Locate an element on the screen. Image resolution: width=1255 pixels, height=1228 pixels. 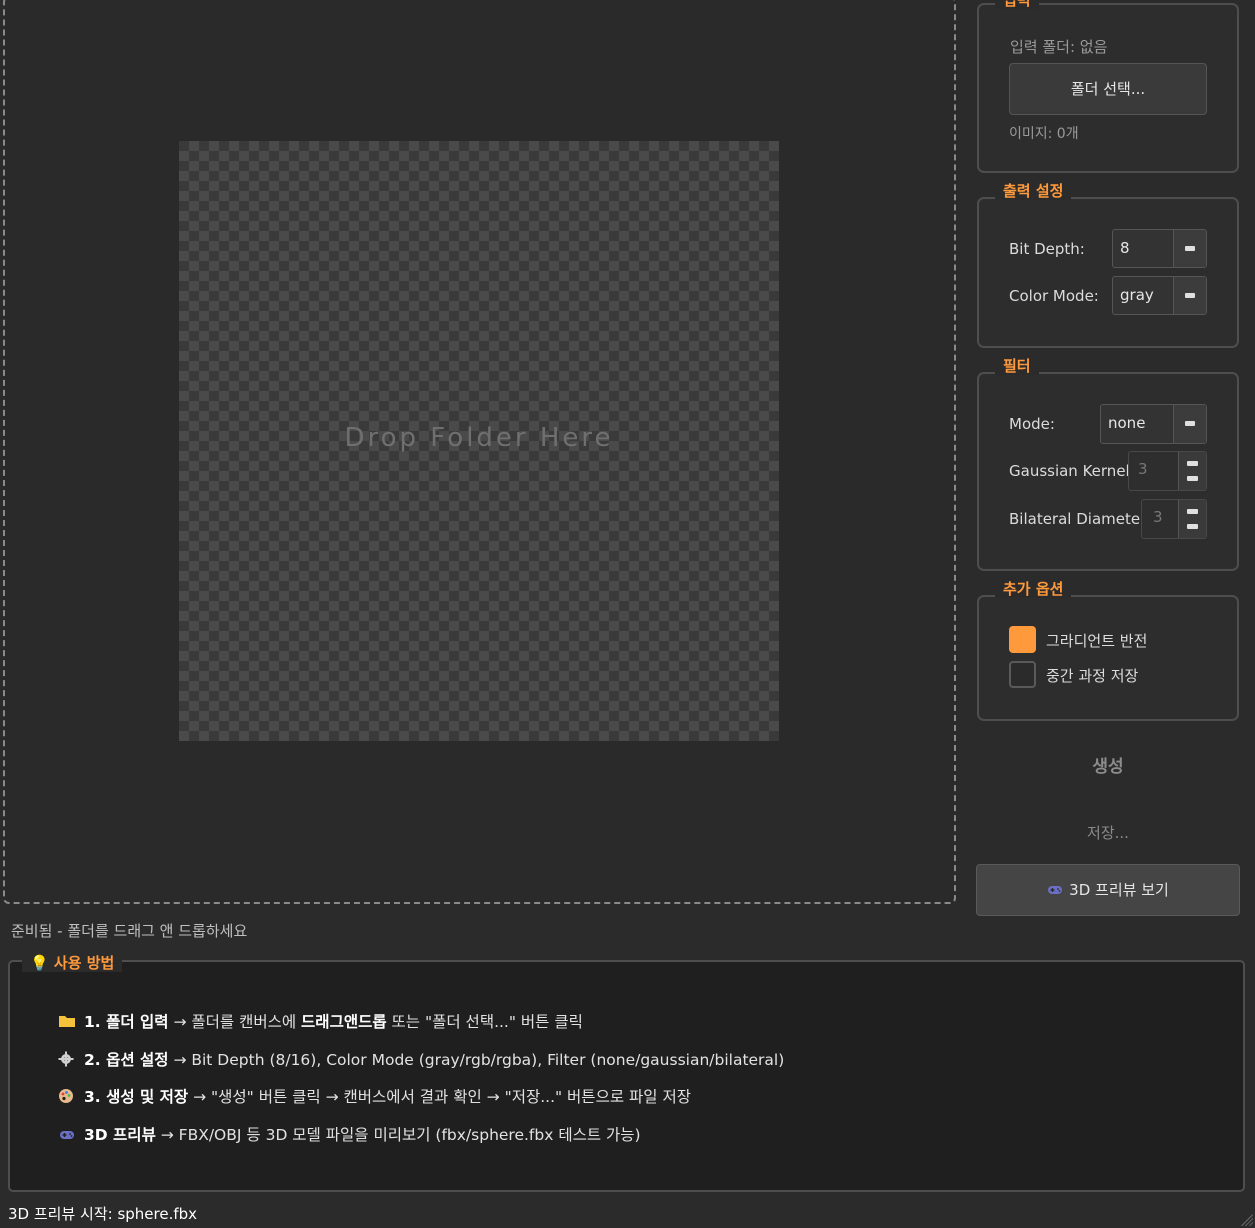
usage-step-title: 1. 폴더 입력 is located at coordinates (126, 1022).